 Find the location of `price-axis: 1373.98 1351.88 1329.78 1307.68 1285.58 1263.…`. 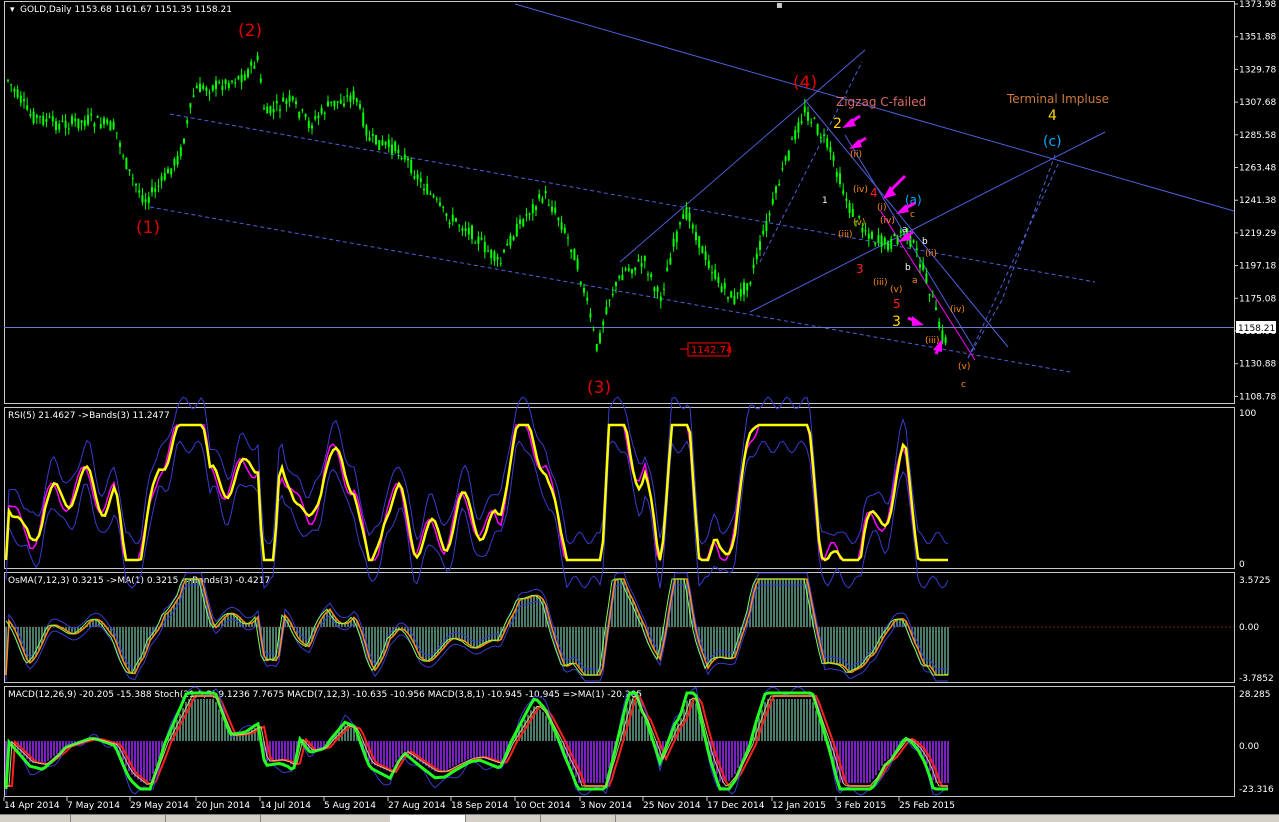

price-axis: 1373.98 1351.88 1329.78 1307.68 1285.58 1263.… is located at coordinates (1255, 201).